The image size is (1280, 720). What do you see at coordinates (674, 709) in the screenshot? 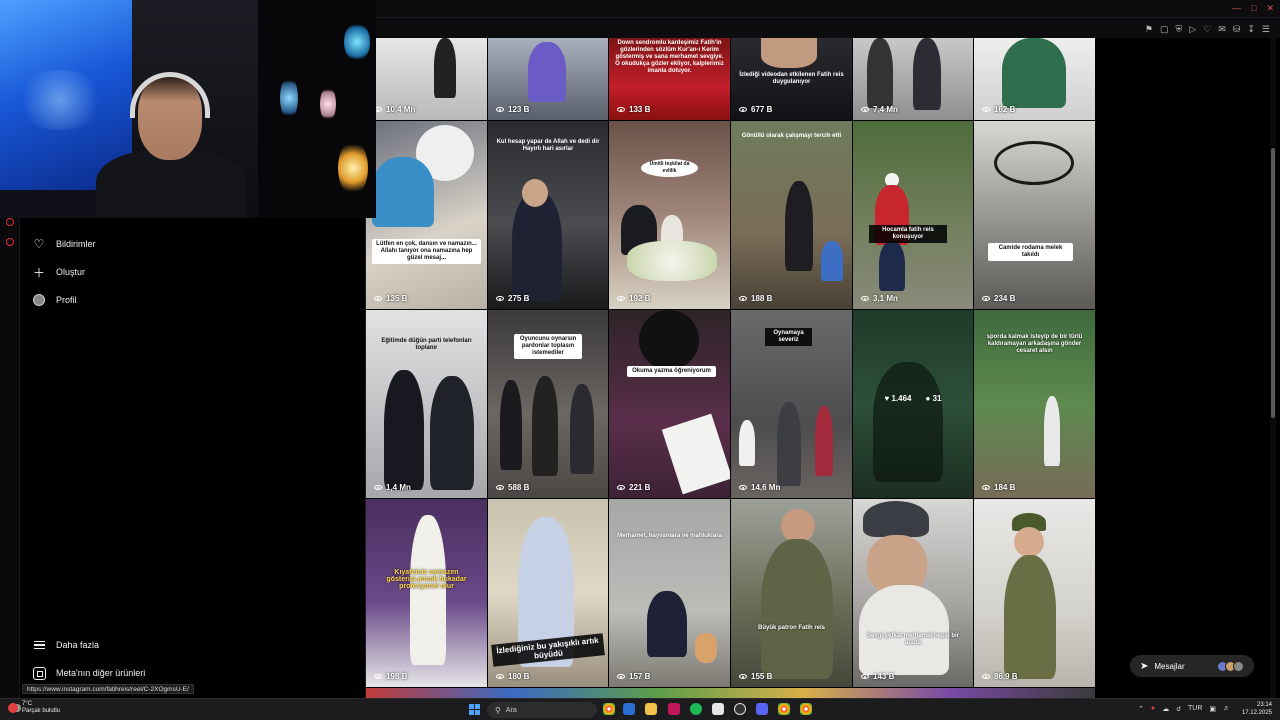
I see `opera-icon` at bounding box center [674, 709].